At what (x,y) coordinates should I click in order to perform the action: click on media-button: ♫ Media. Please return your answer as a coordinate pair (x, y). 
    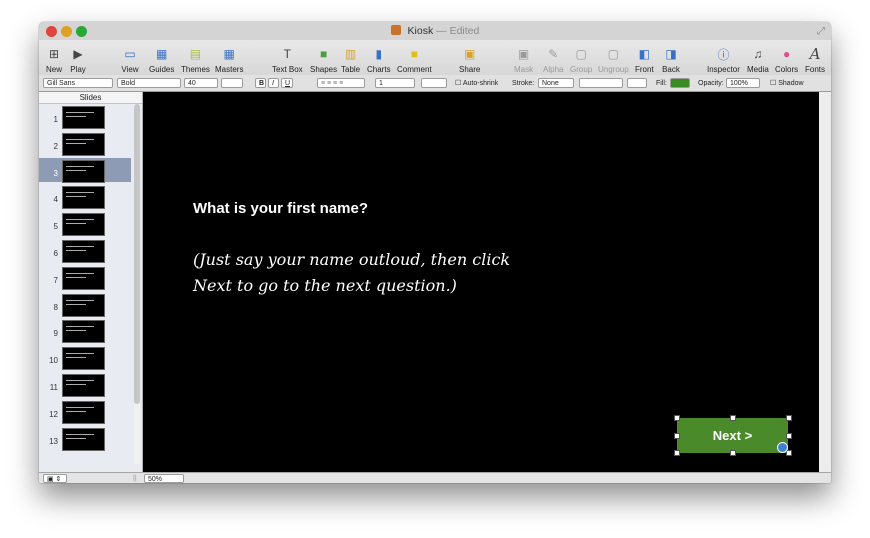
    Looking at the image, I should click on (758, 60).